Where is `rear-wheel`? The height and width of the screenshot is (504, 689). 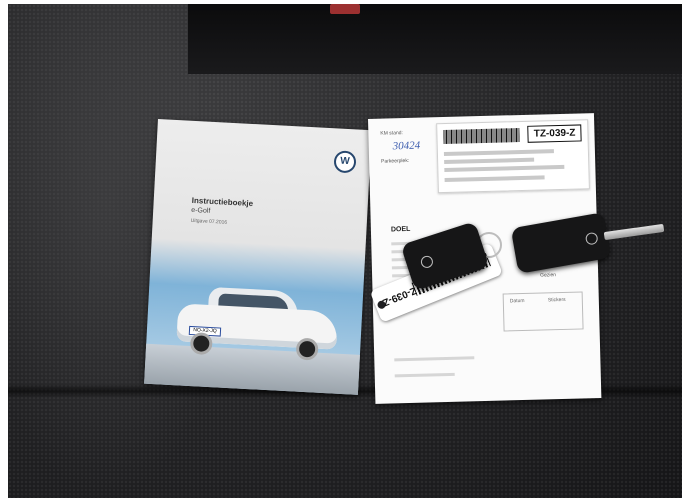
rear-wheel is located at coordinates (307, 349).